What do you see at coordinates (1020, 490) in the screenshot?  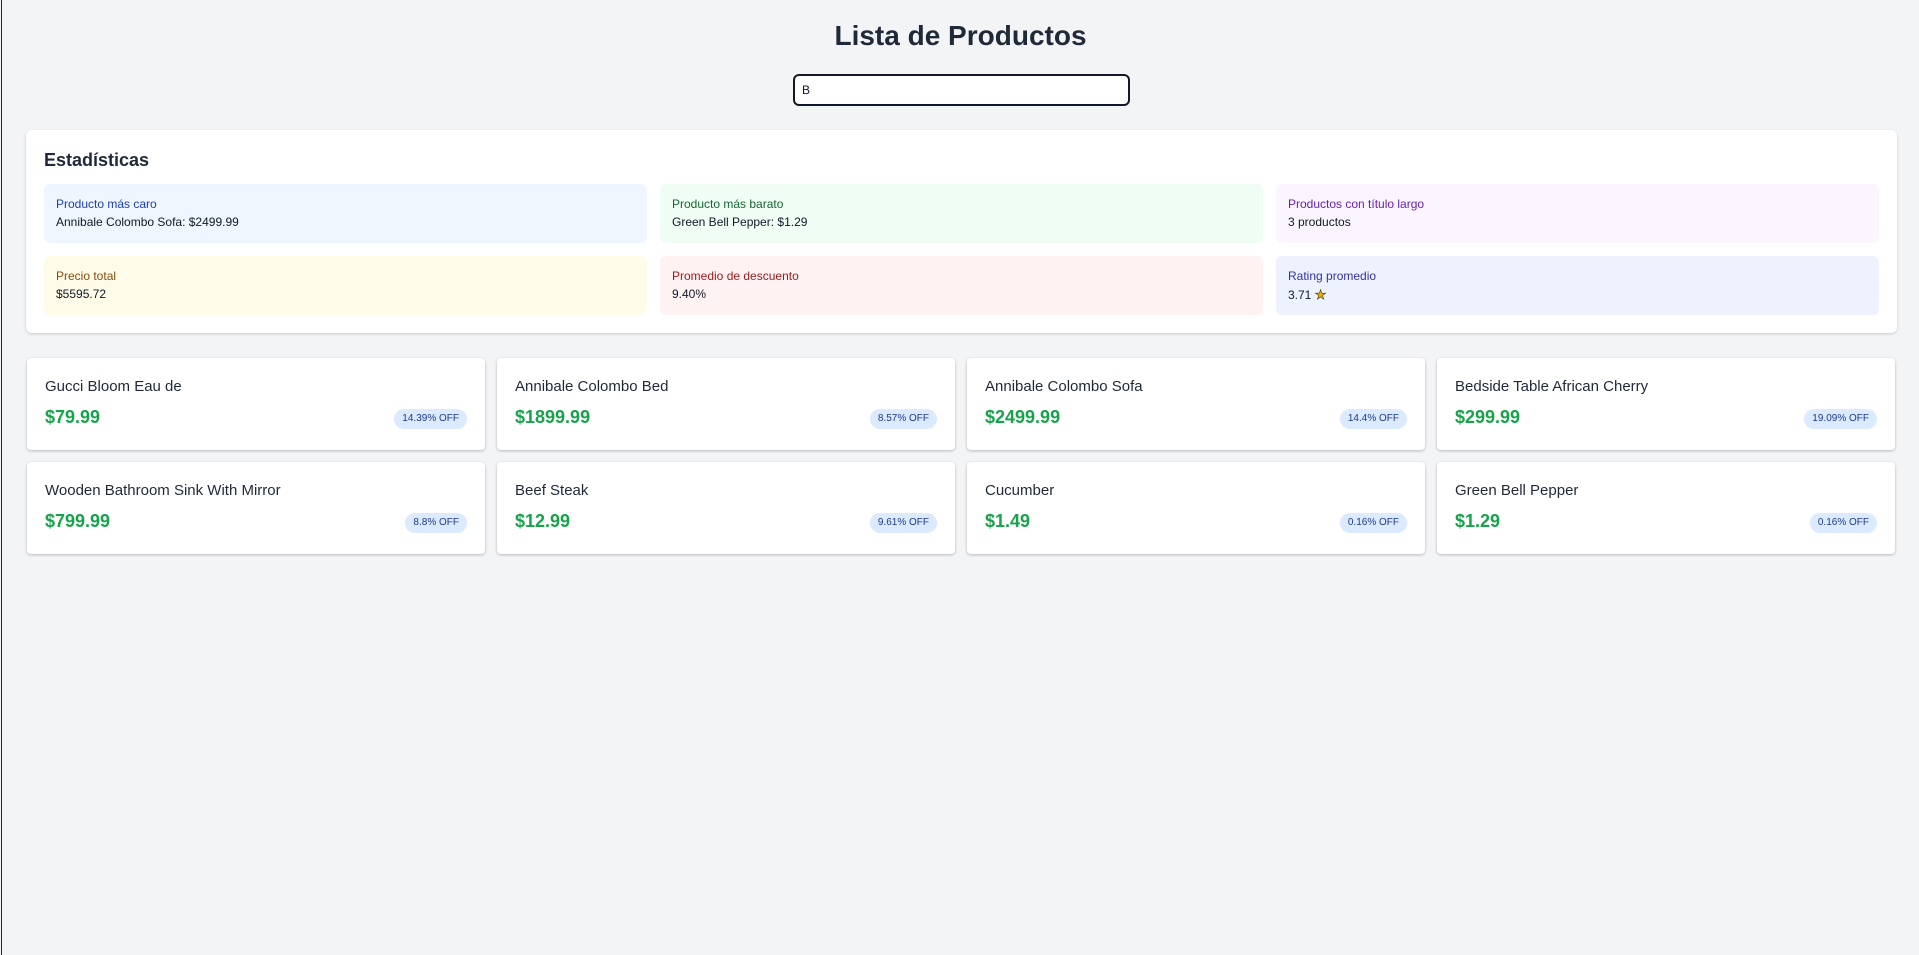 I see `product-name: Cucumber` at bounding box center [1020, 490].